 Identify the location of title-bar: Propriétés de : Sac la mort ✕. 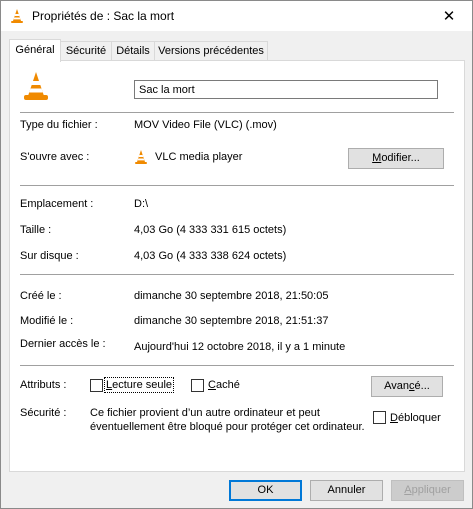
(236, 16).